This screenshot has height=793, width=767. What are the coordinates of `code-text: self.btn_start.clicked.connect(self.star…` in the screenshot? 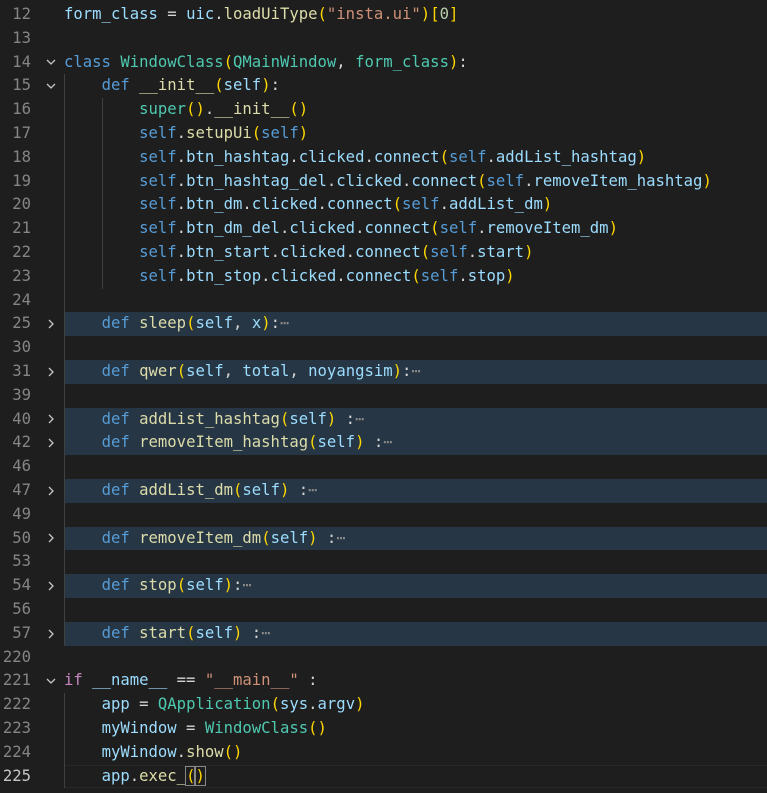 It's located at (415, 253).